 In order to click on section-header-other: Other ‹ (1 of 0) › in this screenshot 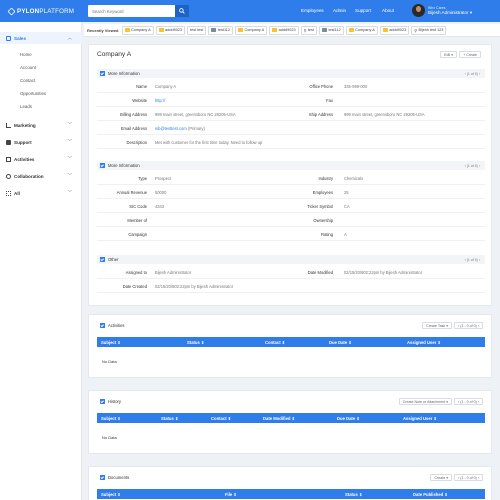, I will do `click(291, 259)`.